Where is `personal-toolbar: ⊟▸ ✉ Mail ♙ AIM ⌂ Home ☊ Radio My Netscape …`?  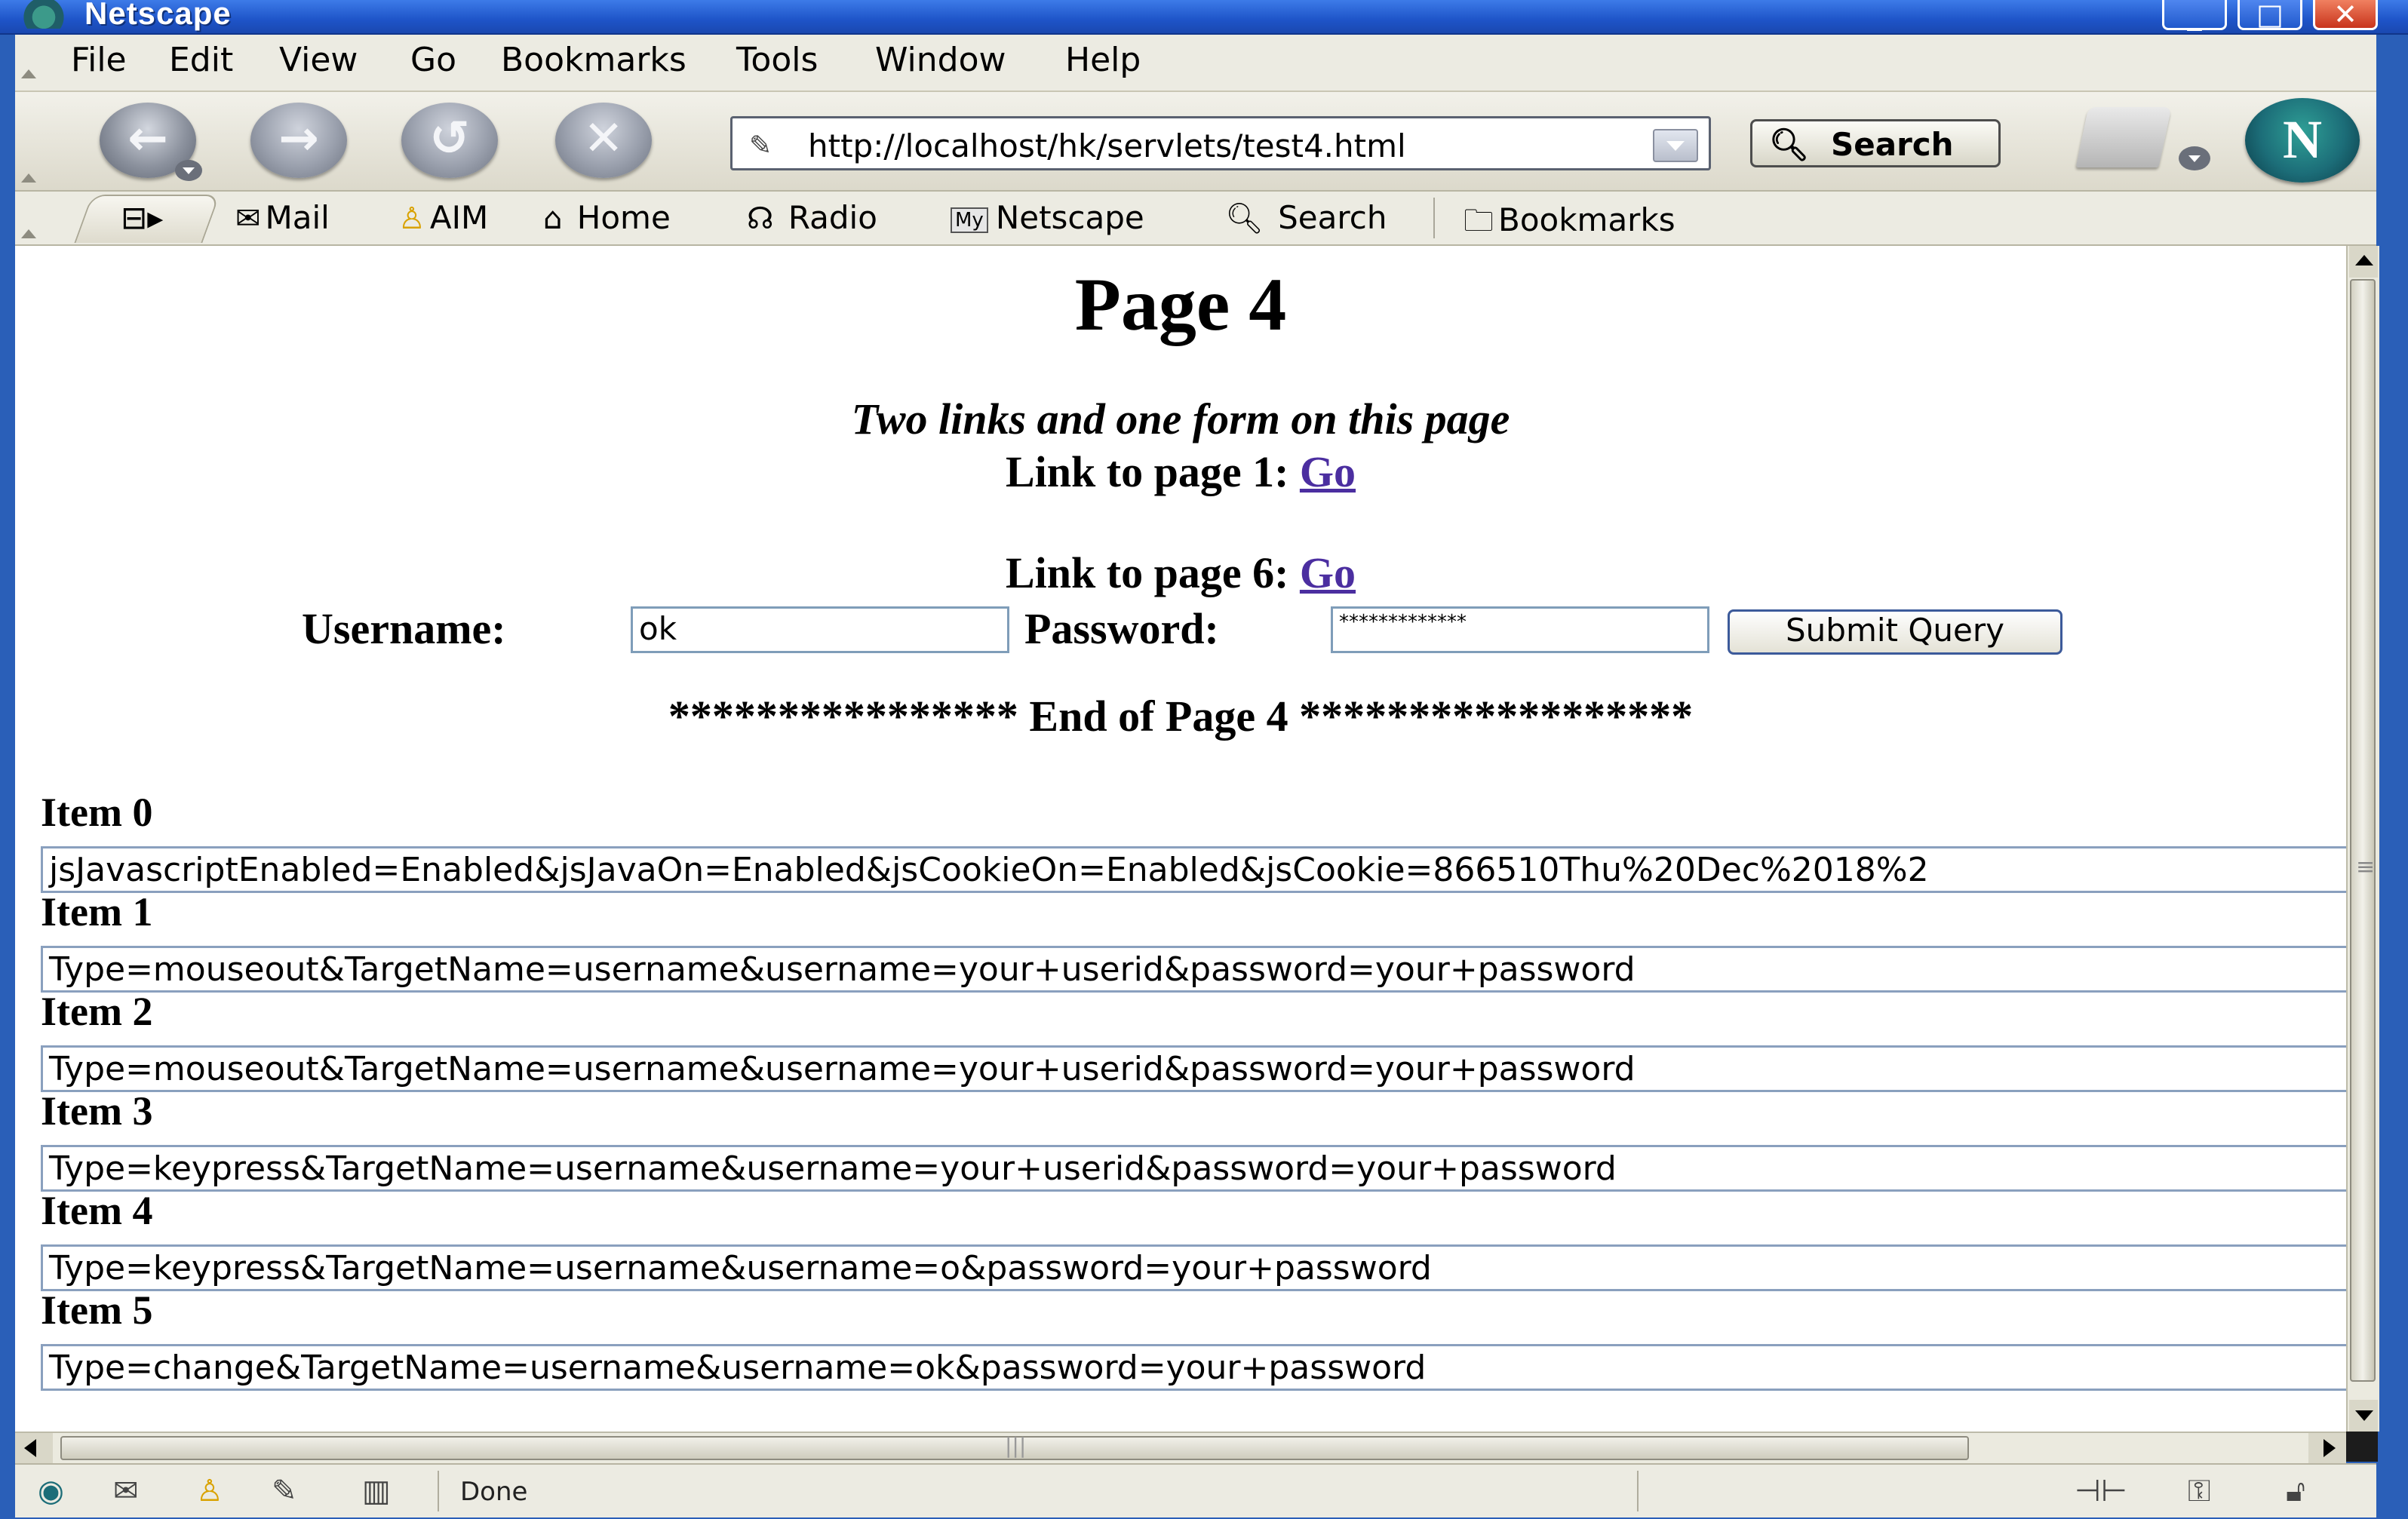 personal-toolbar: ⊟▸ ✉ Mail ♙ AIM ⌂ Home ☊ Radio My Netscape … is located at coordinates (1195, 219).